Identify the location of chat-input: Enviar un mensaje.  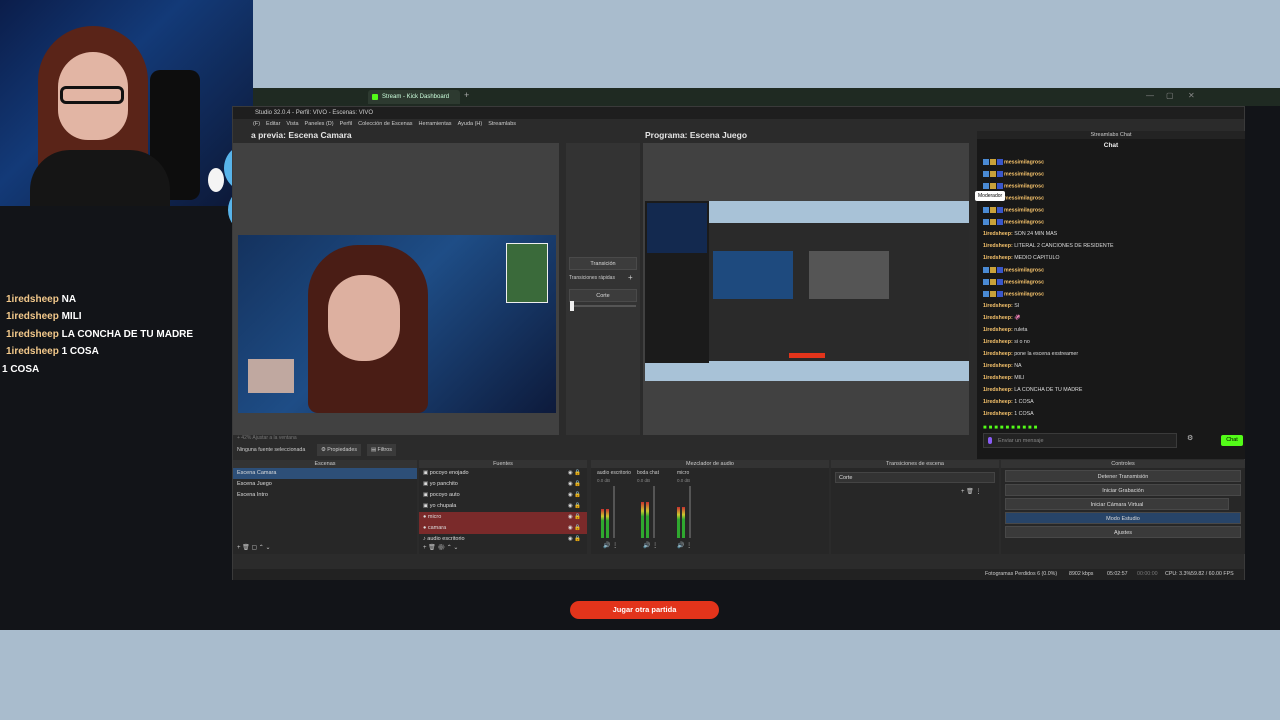
(1080, 440).